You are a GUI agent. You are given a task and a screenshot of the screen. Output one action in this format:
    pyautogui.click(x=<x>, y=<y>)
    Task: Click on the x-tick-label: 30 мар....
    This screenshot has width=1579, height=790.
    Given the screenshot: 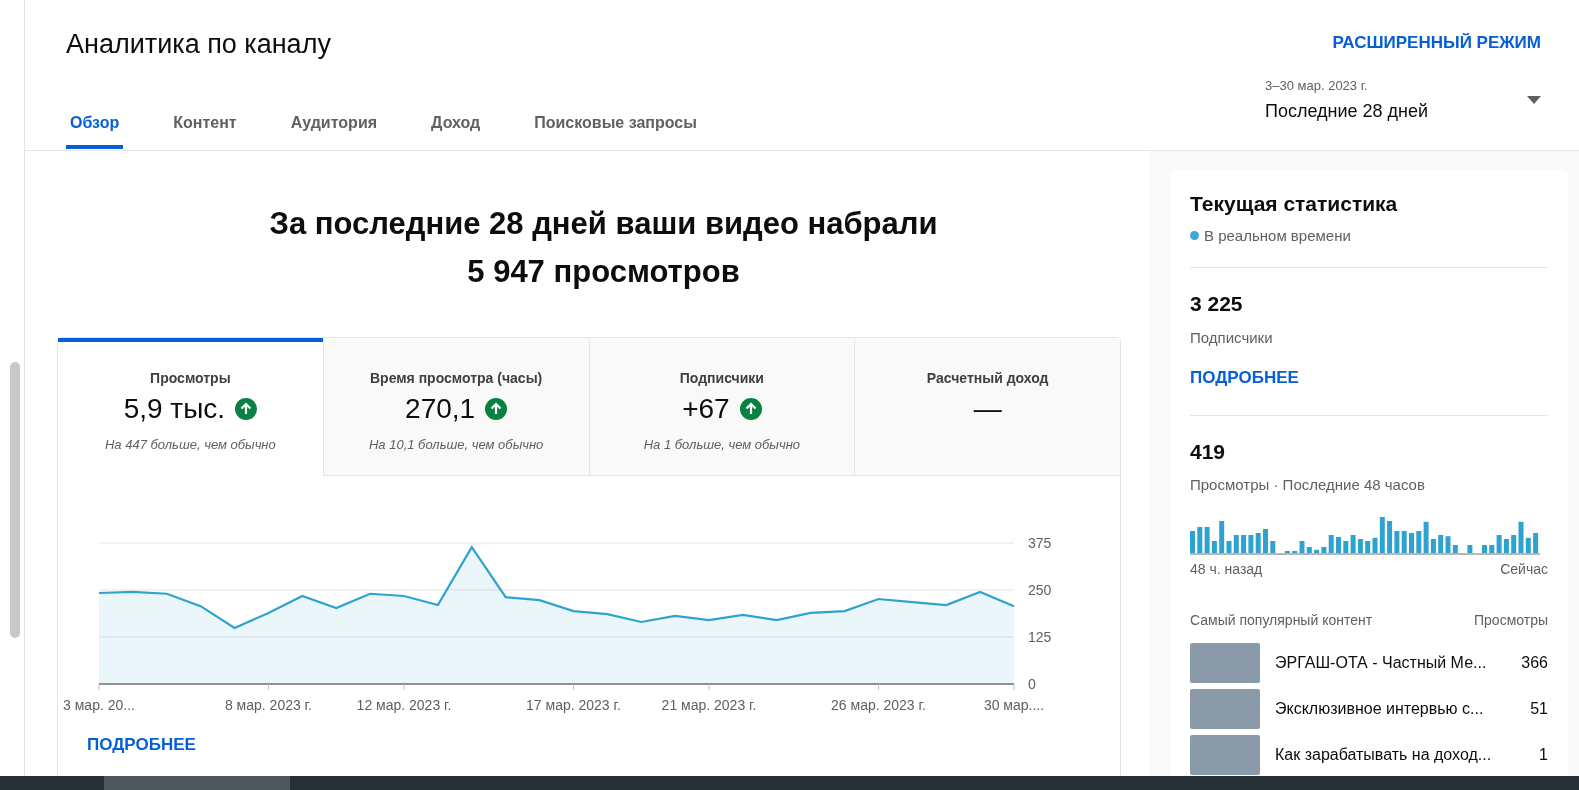 What is the action you would take?
    pyautogui.click(x=1014, y=705)
    